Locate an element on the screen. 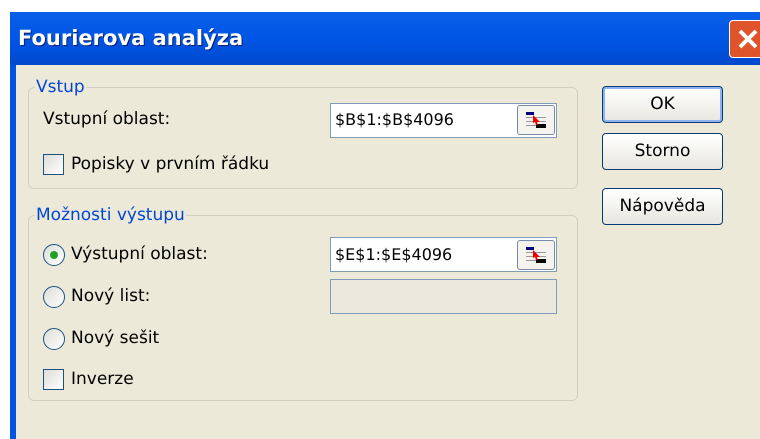 This screenshot has width=760, height=439. radio-label: Výstupní oblast: is located at coordinates (139, 254).